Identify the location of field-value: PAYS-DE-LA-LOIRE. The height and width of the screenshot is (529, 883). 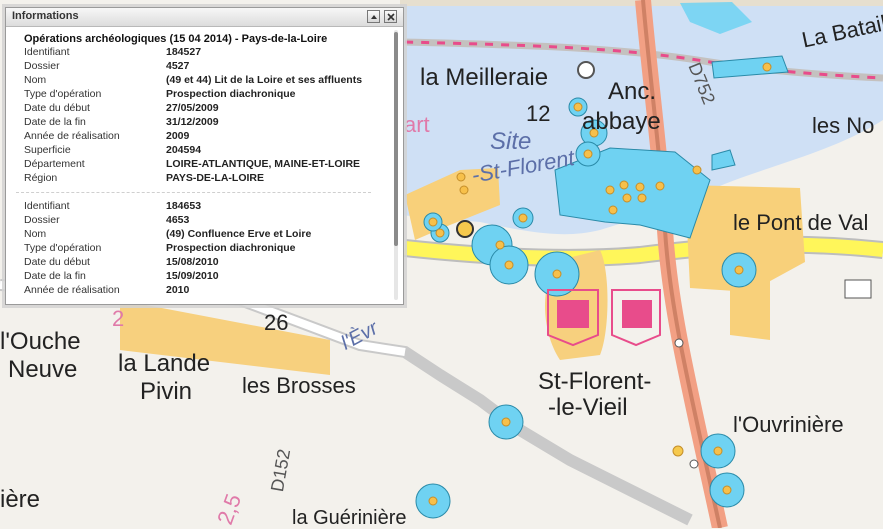
(215, 178).